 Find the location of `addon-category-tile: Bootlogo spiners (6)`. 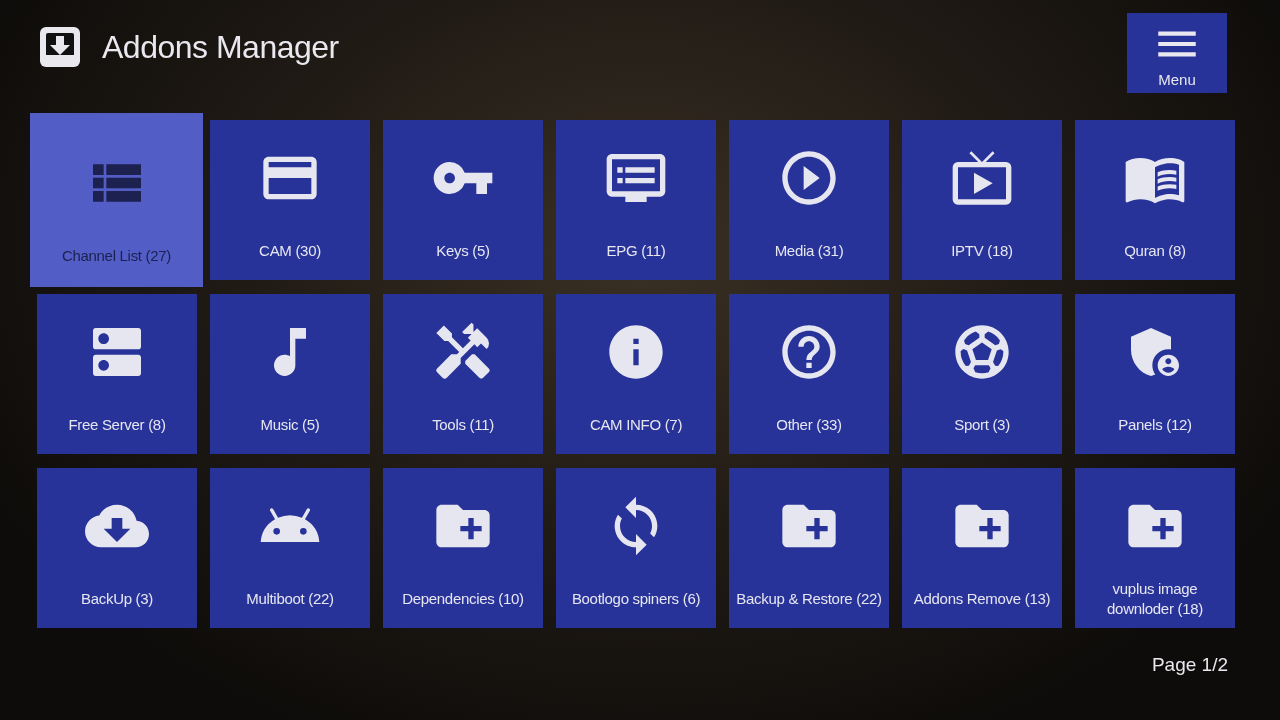

addon-category-tile: Bootlogo spiners (6) is located at coordinates (636, 548).